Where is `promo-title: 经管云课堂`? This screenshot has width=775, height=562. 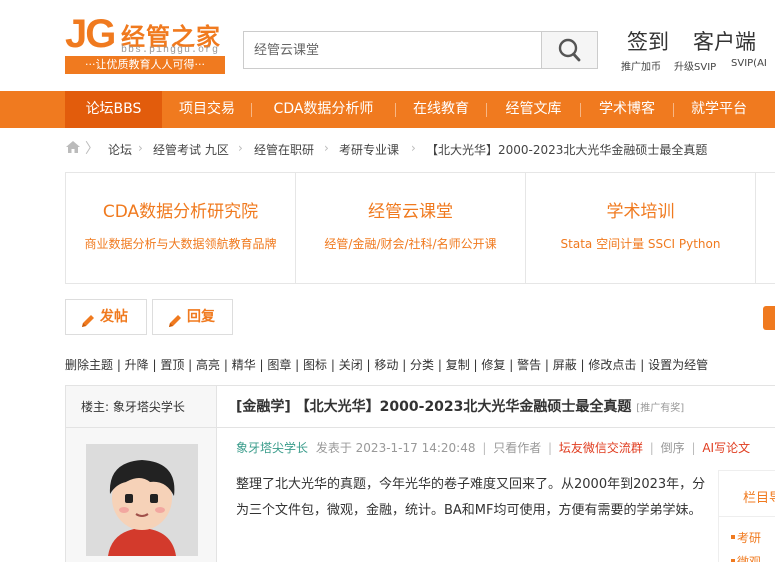 promo-title: 经管云课堂 is located at coordinates (410, 212).